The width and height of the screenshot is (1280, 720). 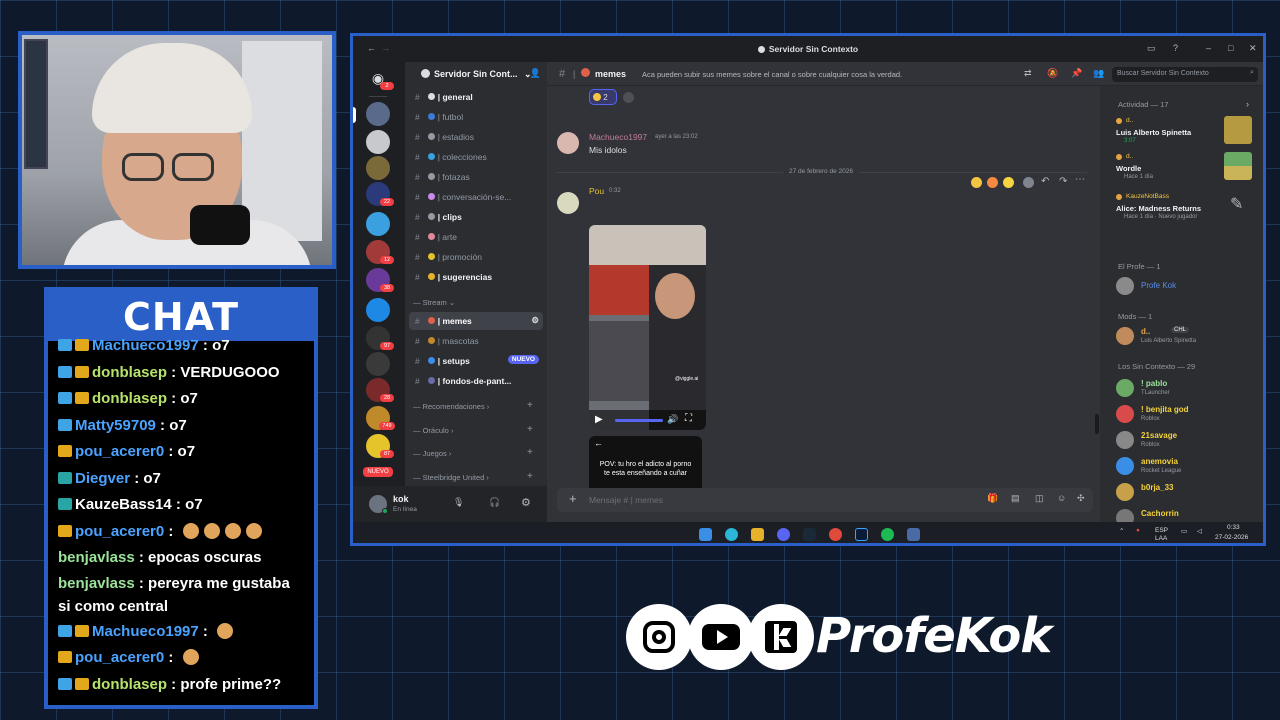 What do you see at coordinates (1186, 467) in the screenshot?
I see `member-item: anemovia Rocket League` at bounding box center [1186, 467].